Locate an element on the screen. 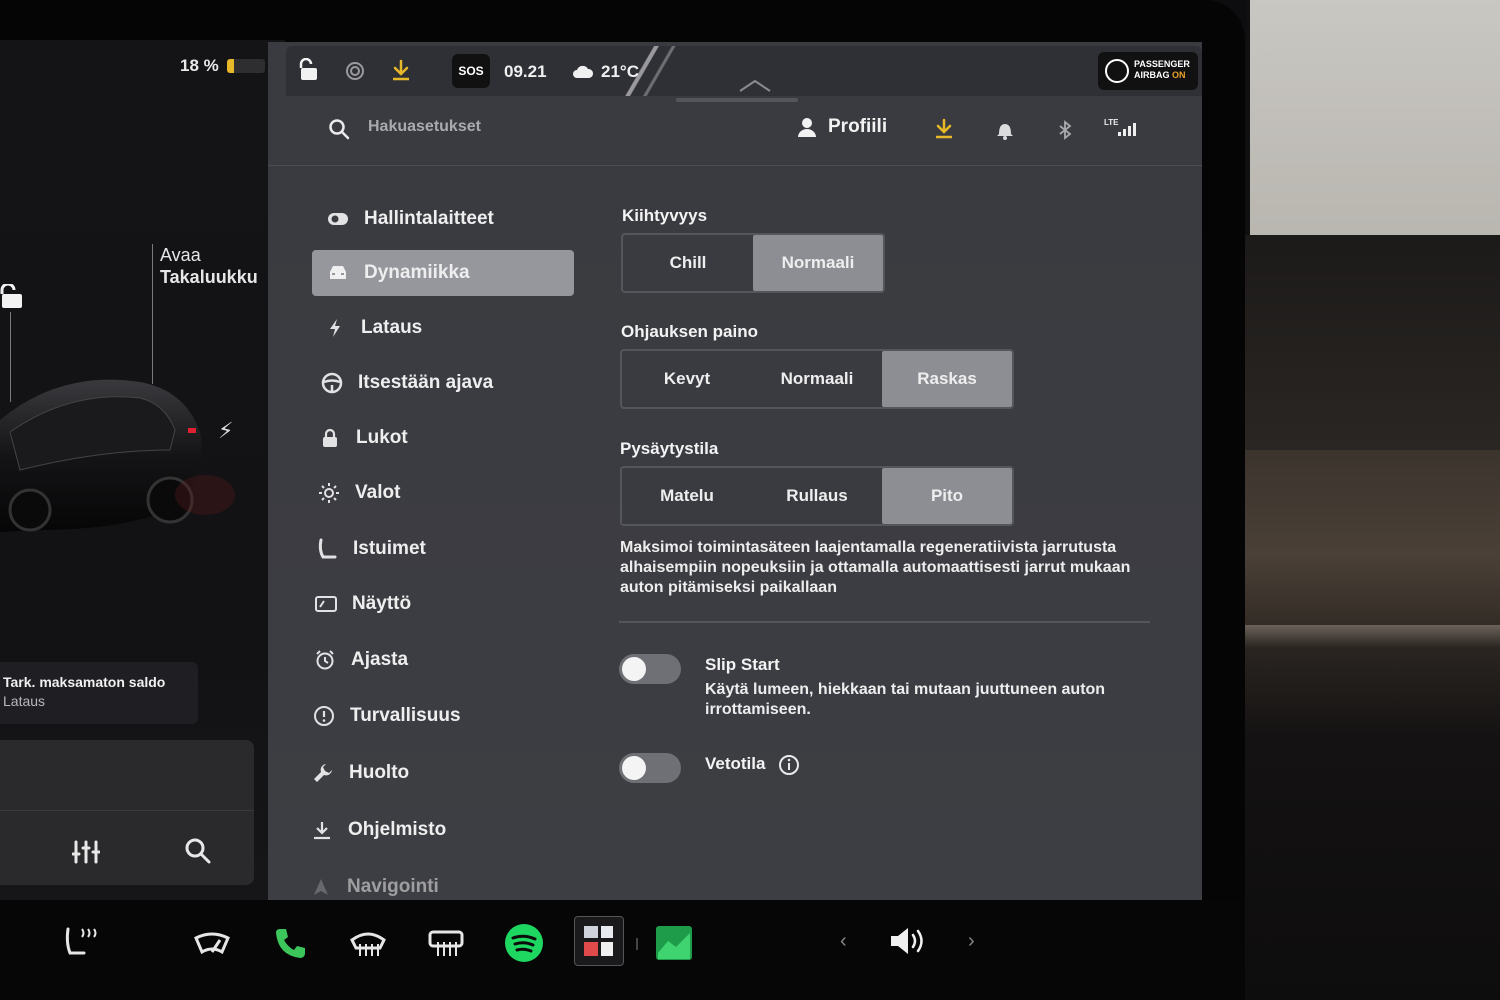  sidebar-item-valot: Valot is located at coordinates (434, 493).